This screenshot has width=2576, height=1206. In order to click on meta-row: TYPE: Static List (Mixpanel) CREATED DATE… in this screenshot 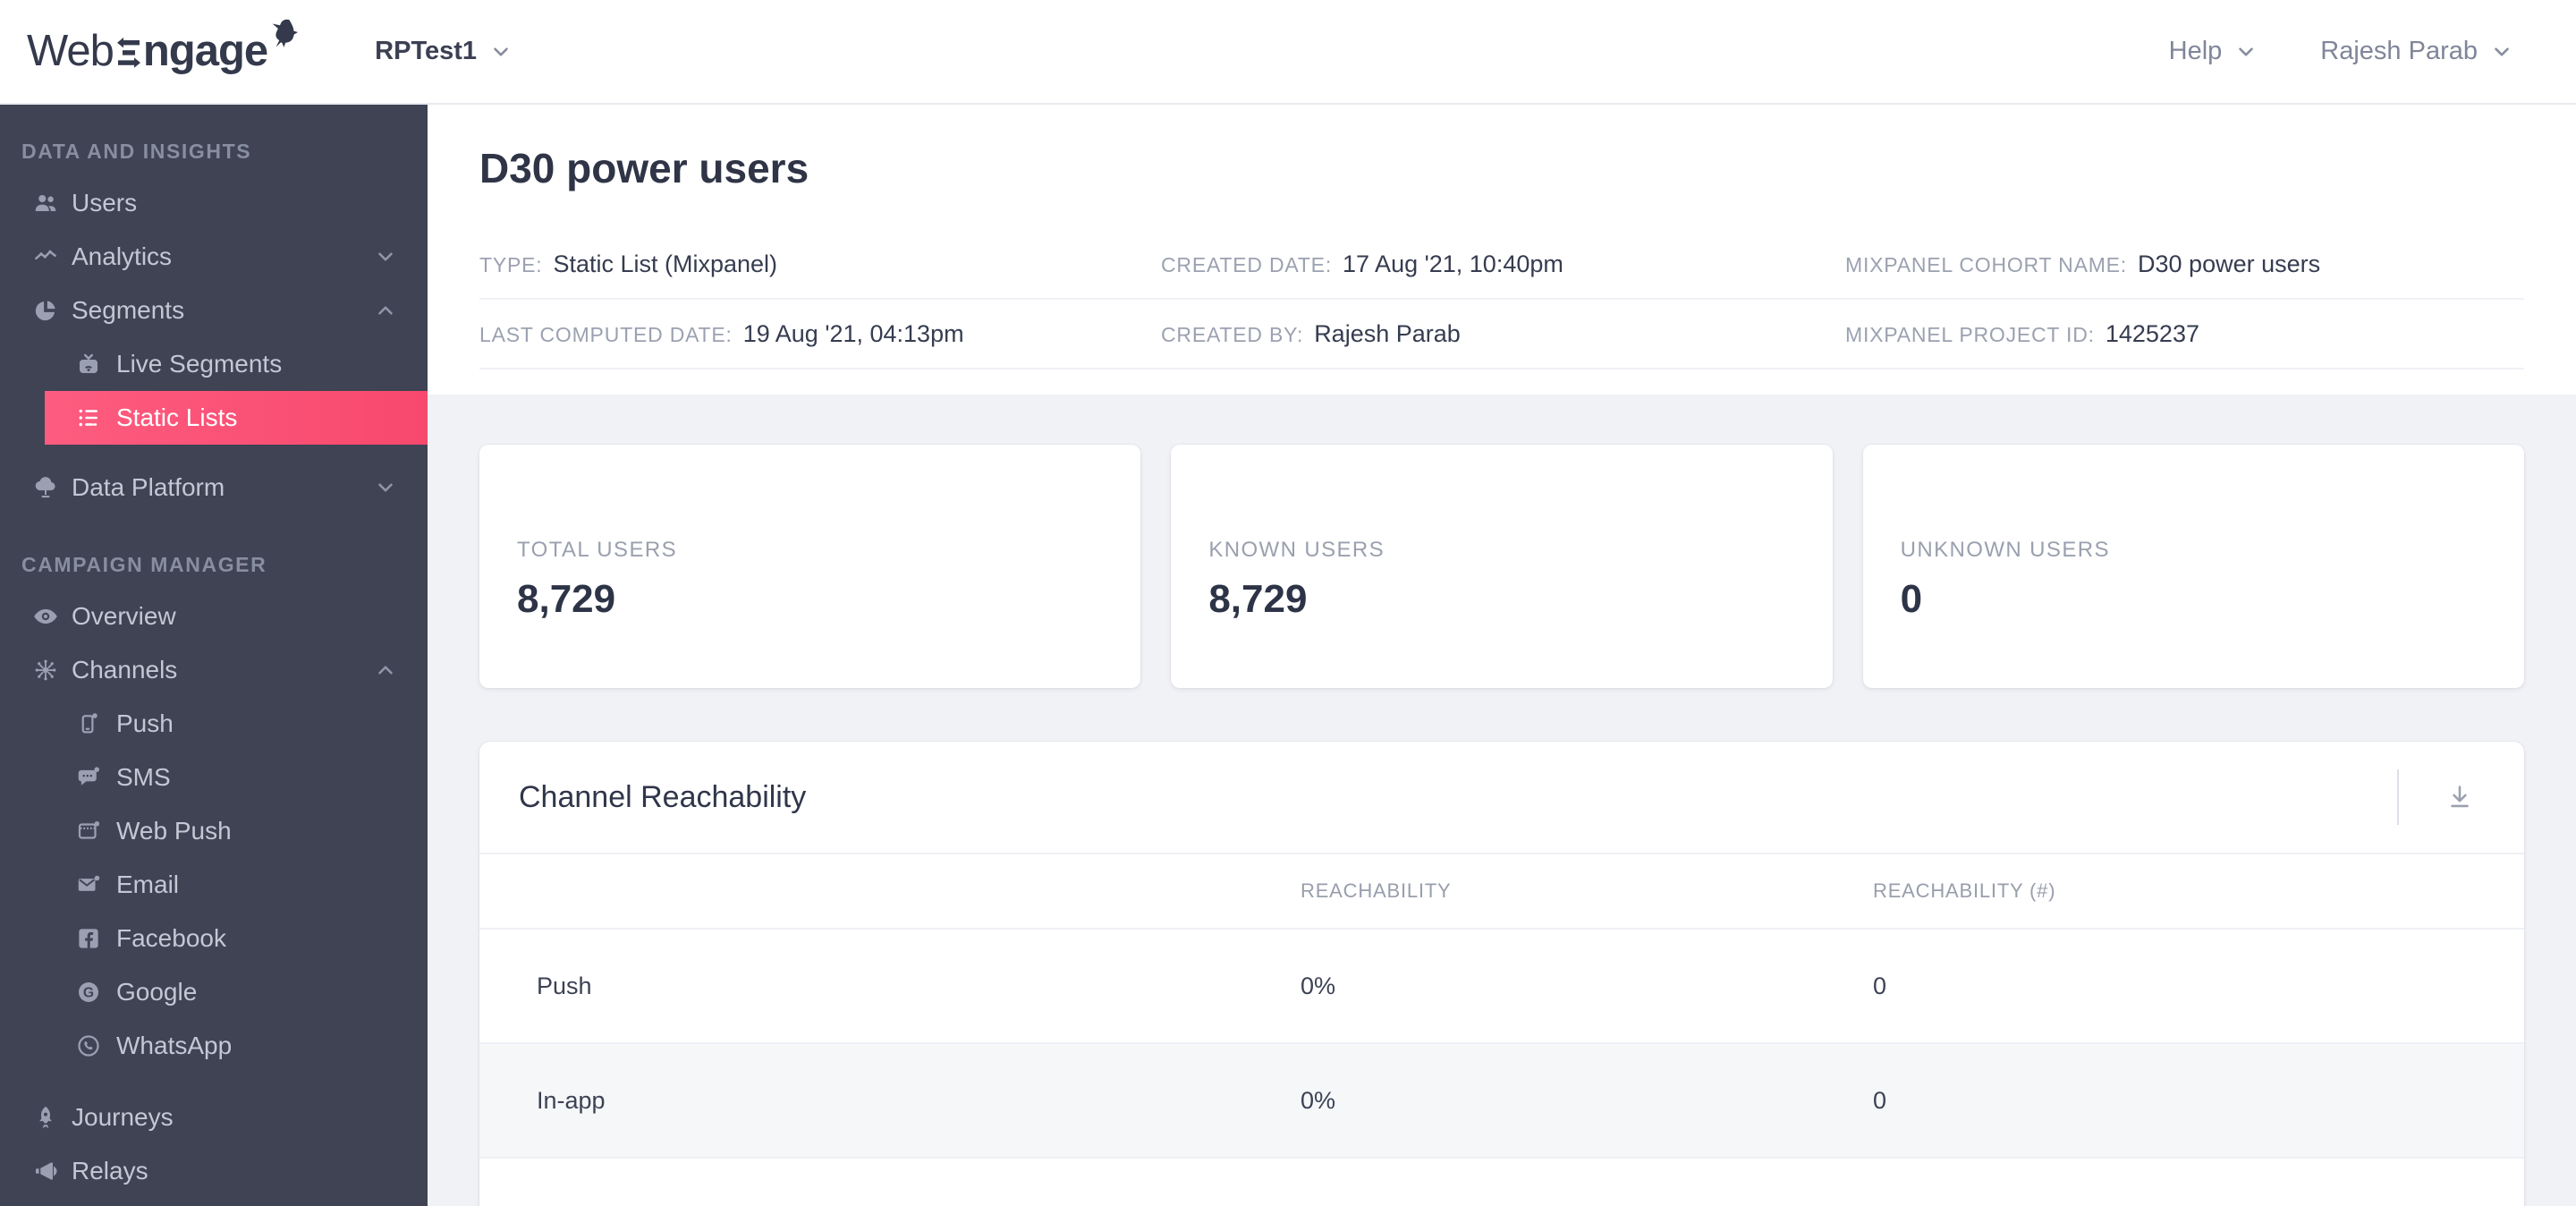, I will do `click(1501, 265)`.